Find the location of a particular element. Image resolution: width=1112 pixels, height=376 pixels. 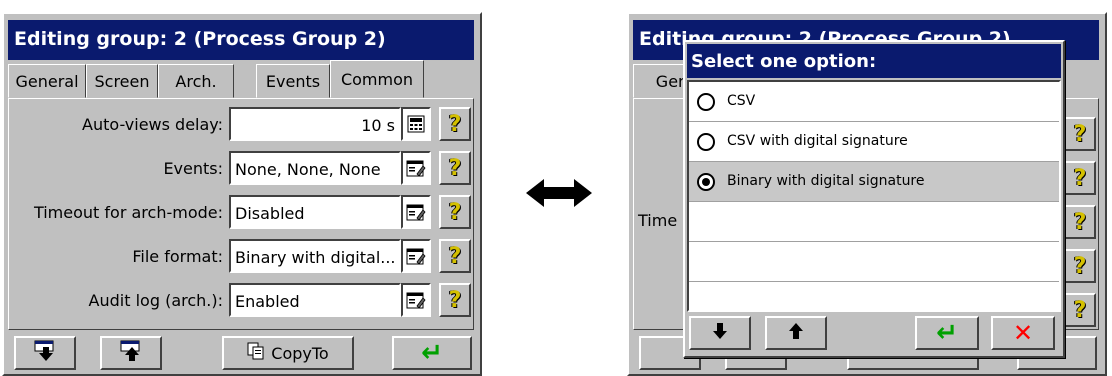

events-label: Events: is located at coordinates (193, 168).